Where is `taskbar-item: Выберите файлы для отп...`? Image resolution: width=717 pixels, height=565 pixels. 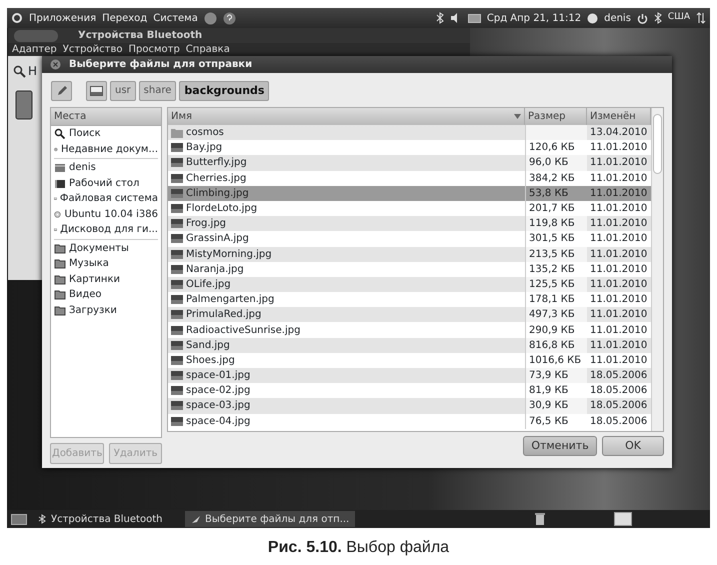
taskbar-item: Выберите файлы для отп... is located at coordinates (270, 519).